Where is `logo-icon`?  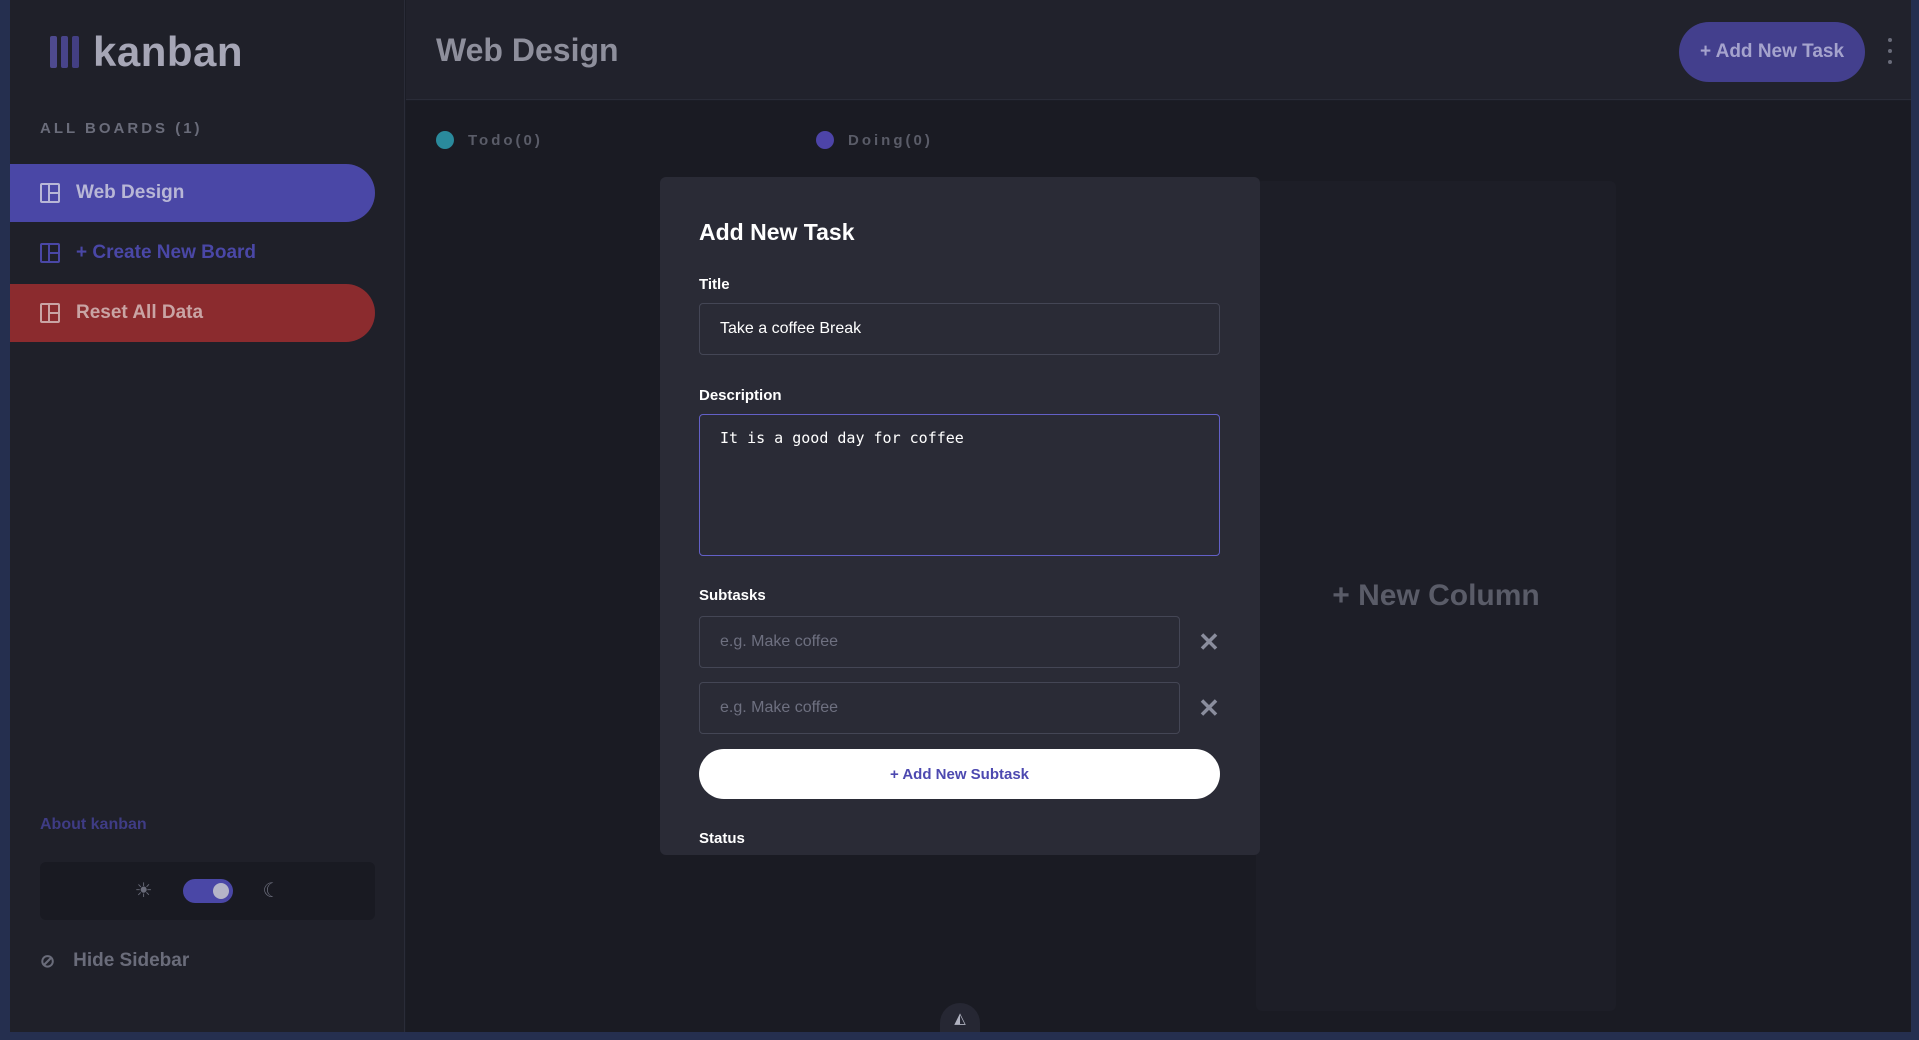 logo-icon is located at coordinates (64, 52).